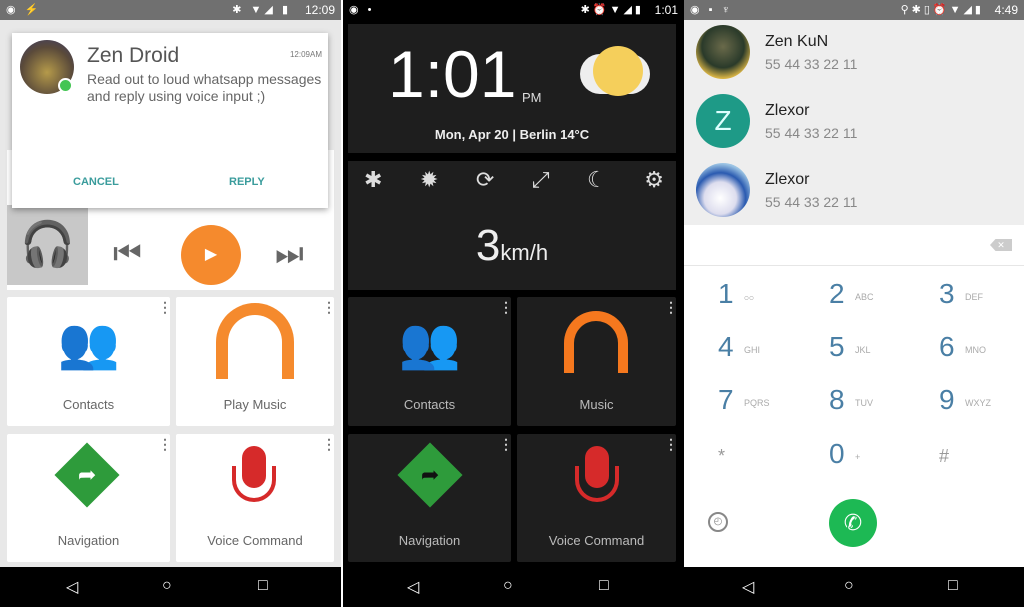  What do you see at coordinates (88, 540) in the screenshot?
I see `tile-label: Navigation` at bounding box center [88, 540].